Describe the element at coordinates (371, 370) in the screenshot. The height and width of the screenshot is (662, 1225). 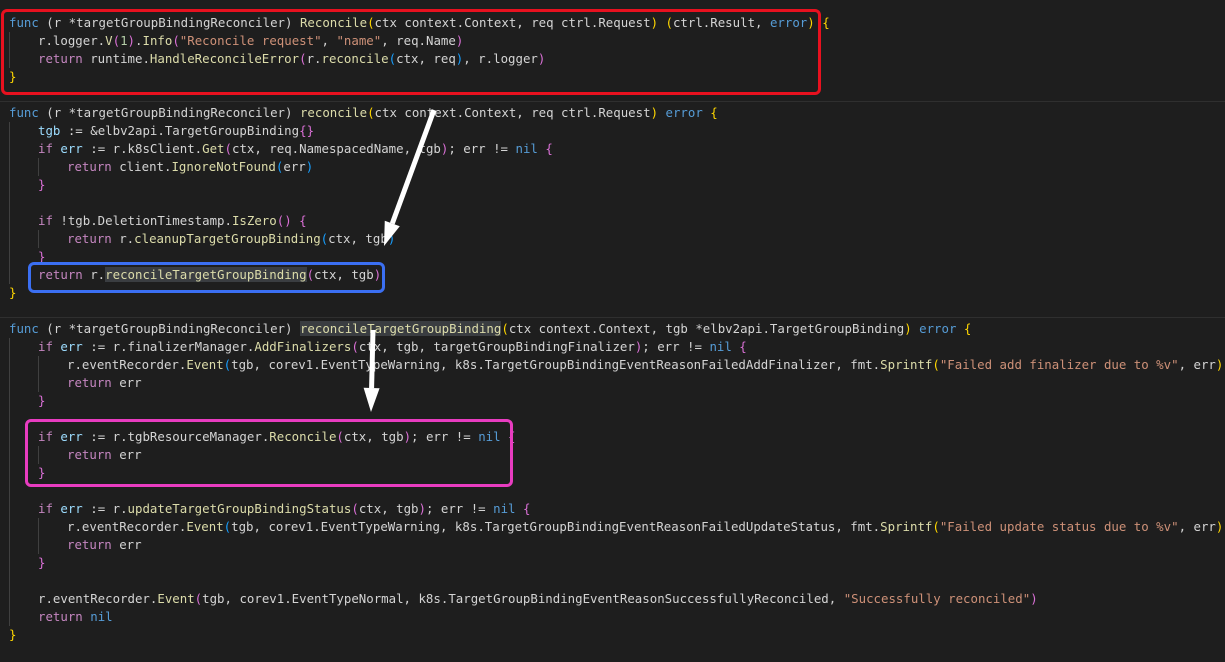
I see `arrow-down-icon` at that location.